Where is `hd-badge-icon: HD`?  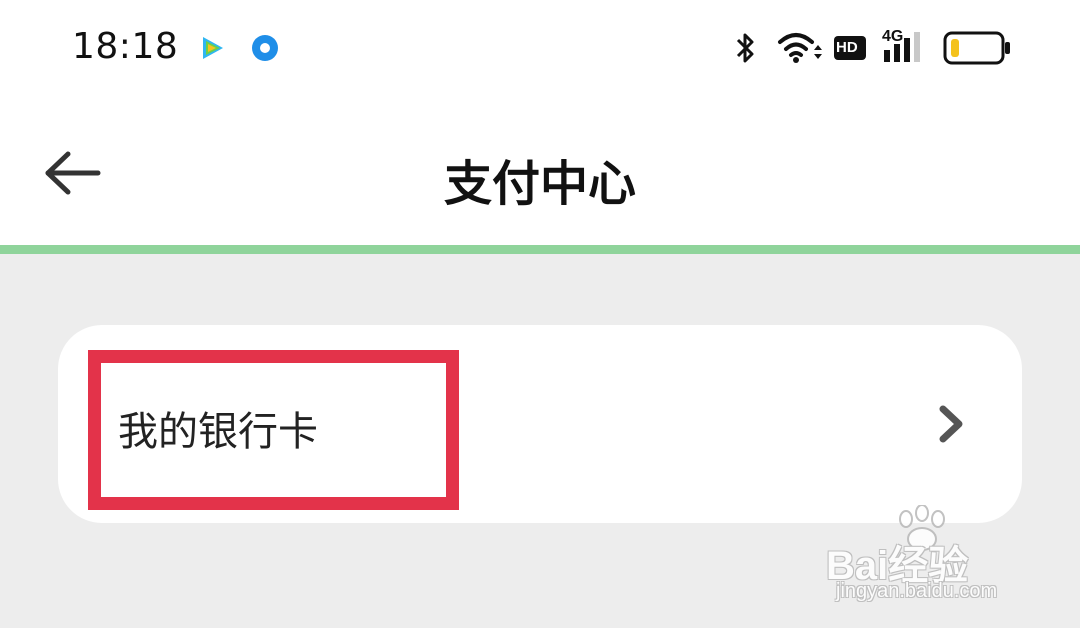
hd-badge-icon: HD is located at coordinates (850, 48).